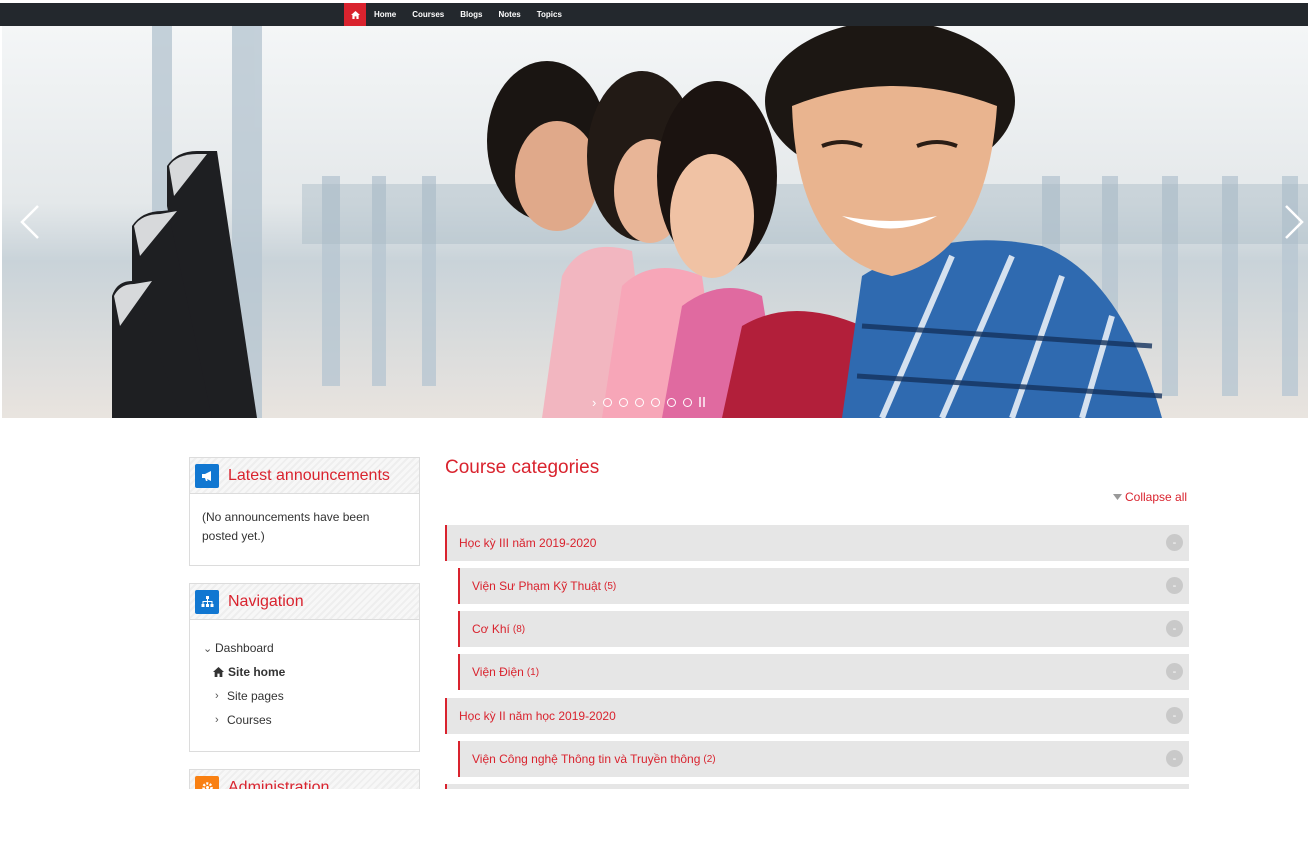  I want to click on category-item: Học kỳ III năm 2019-2020 -, so click(817, 543).